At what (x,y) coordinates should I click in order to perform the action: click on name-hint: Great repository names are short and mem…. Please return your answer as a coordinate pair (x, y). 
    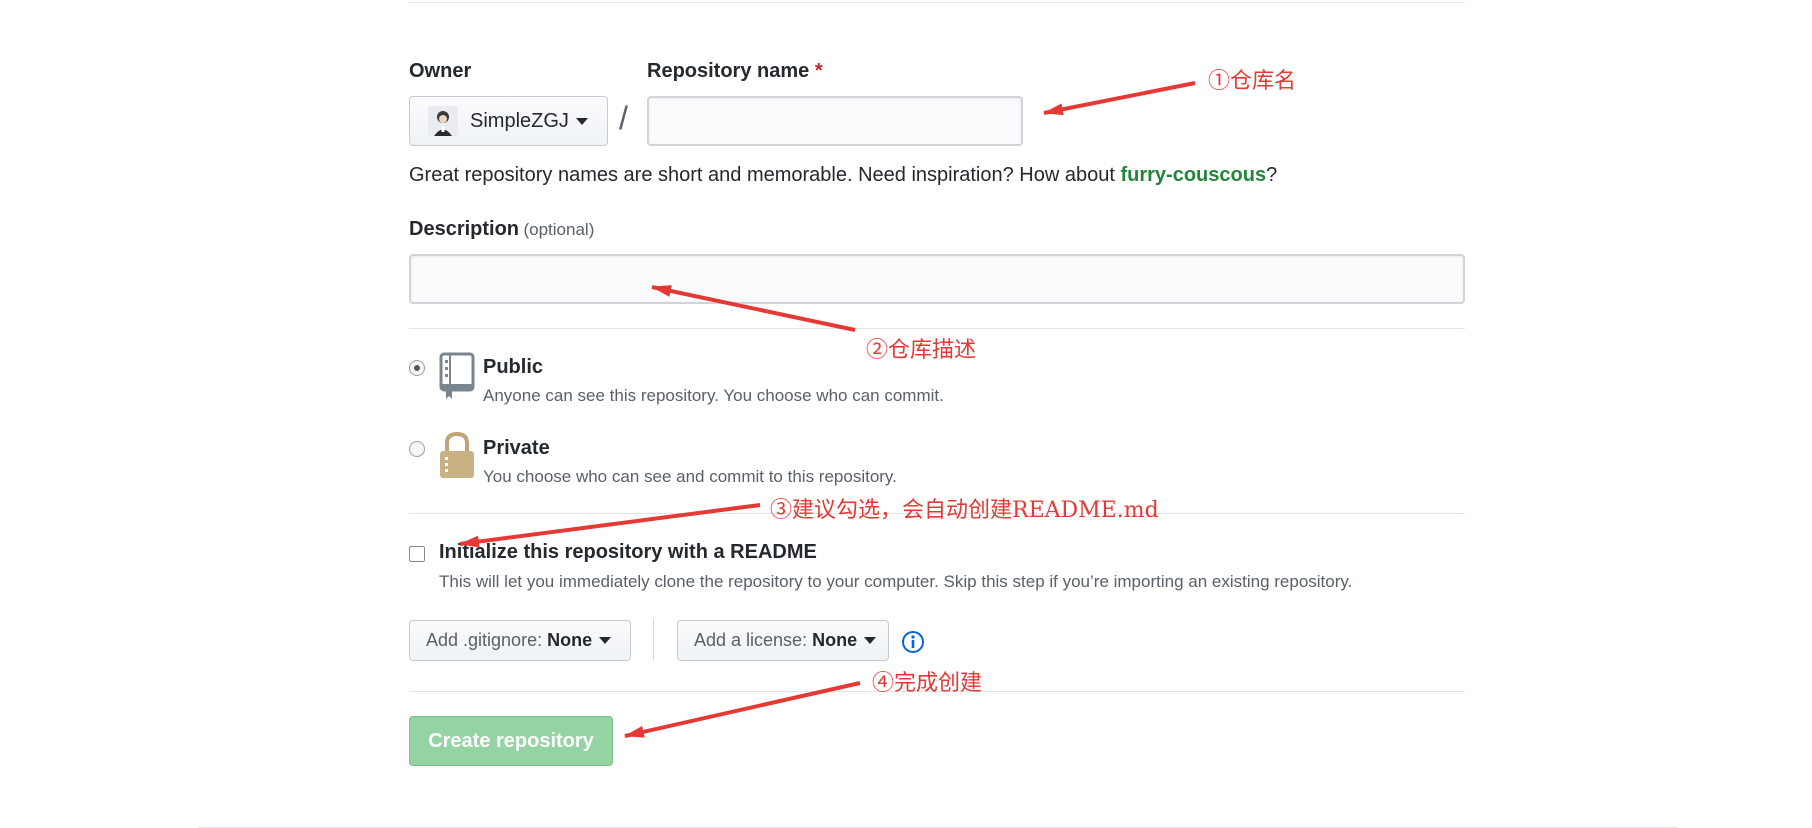
    Looking at the image, I should click on (843, 175).